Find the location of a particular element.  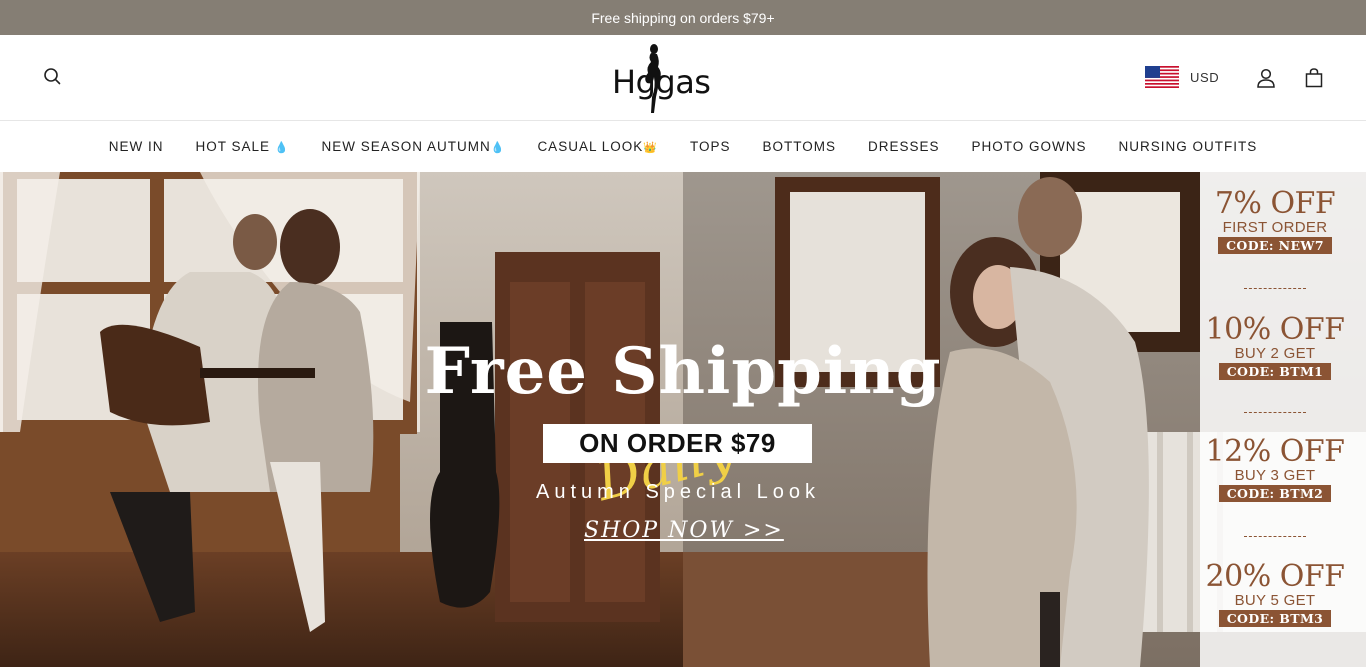

nav-label: TOPS is located at coordinates (710, 146).